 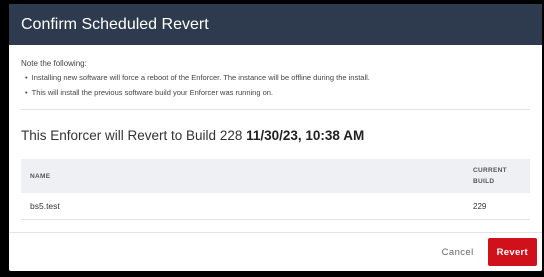 What do you see at coordinates (484, 181) in the screenshot?
I see `column-header-current-build-line2: BUILD` at bounding box center [484, 181].